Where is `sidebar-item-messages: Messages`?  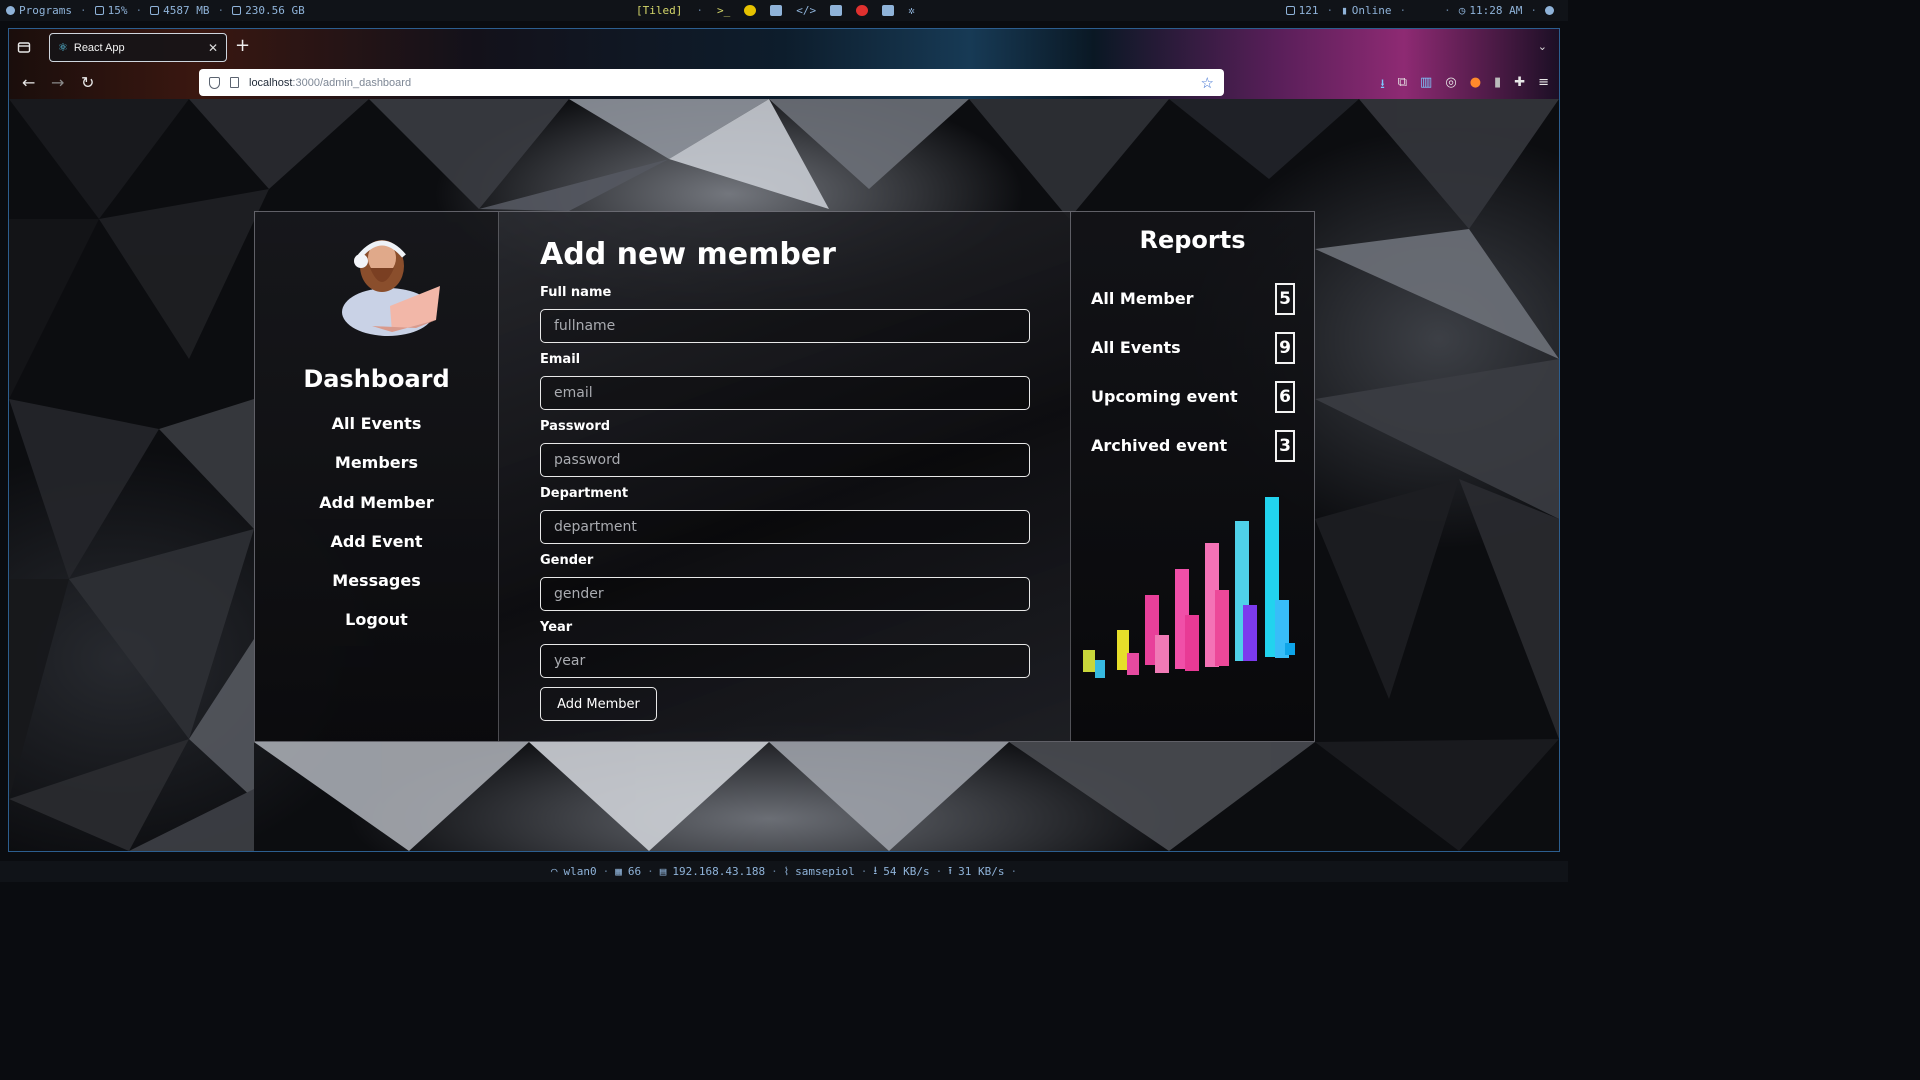
sidebar-item-messages: Messages is located at coordinates (376, 588).